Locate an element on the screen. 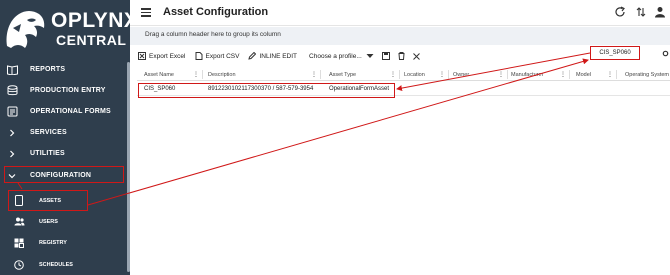 This screenshot has width=670, height=275. cougar-logo-icon is located at coordinates (25, 29).